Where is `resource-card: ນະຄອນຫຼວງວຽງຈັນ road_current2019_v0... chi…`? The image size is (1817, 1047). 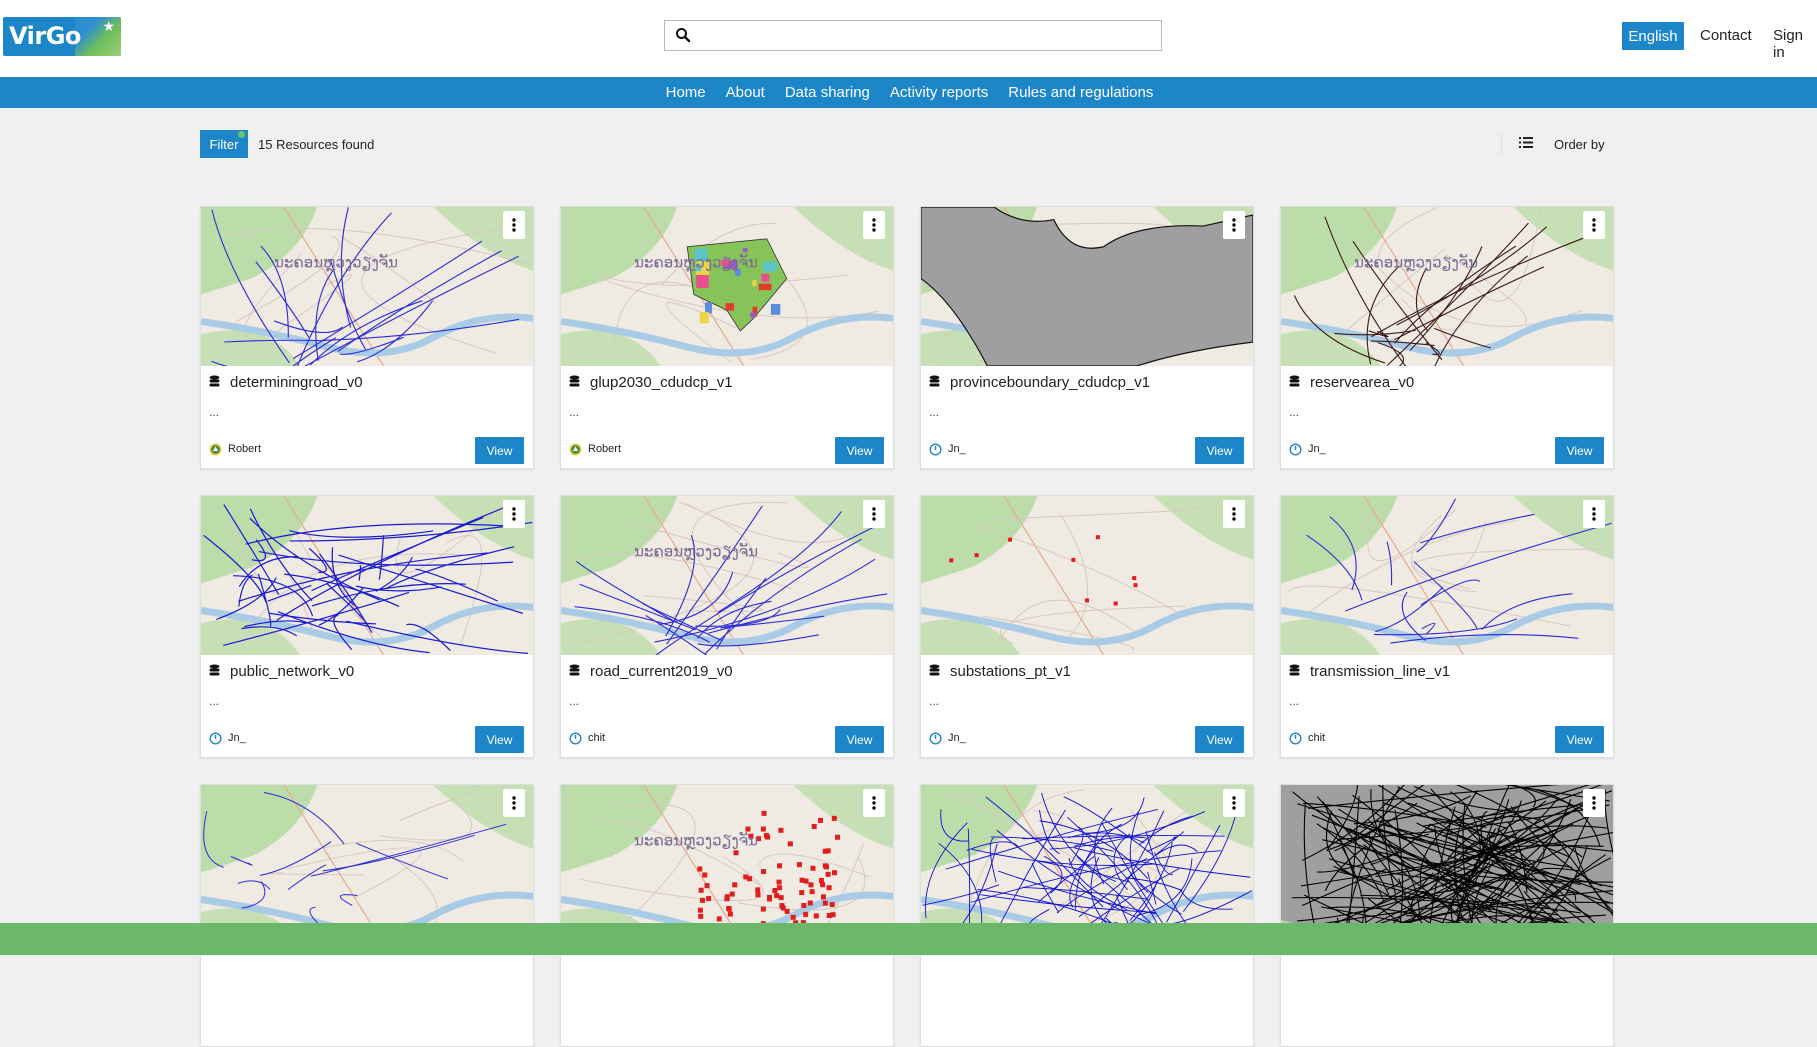
resource-card: ນະຄອນຫຼວງວຽງຈັນ road_current2019_v0... chi… is located at coordinates (727, 626).